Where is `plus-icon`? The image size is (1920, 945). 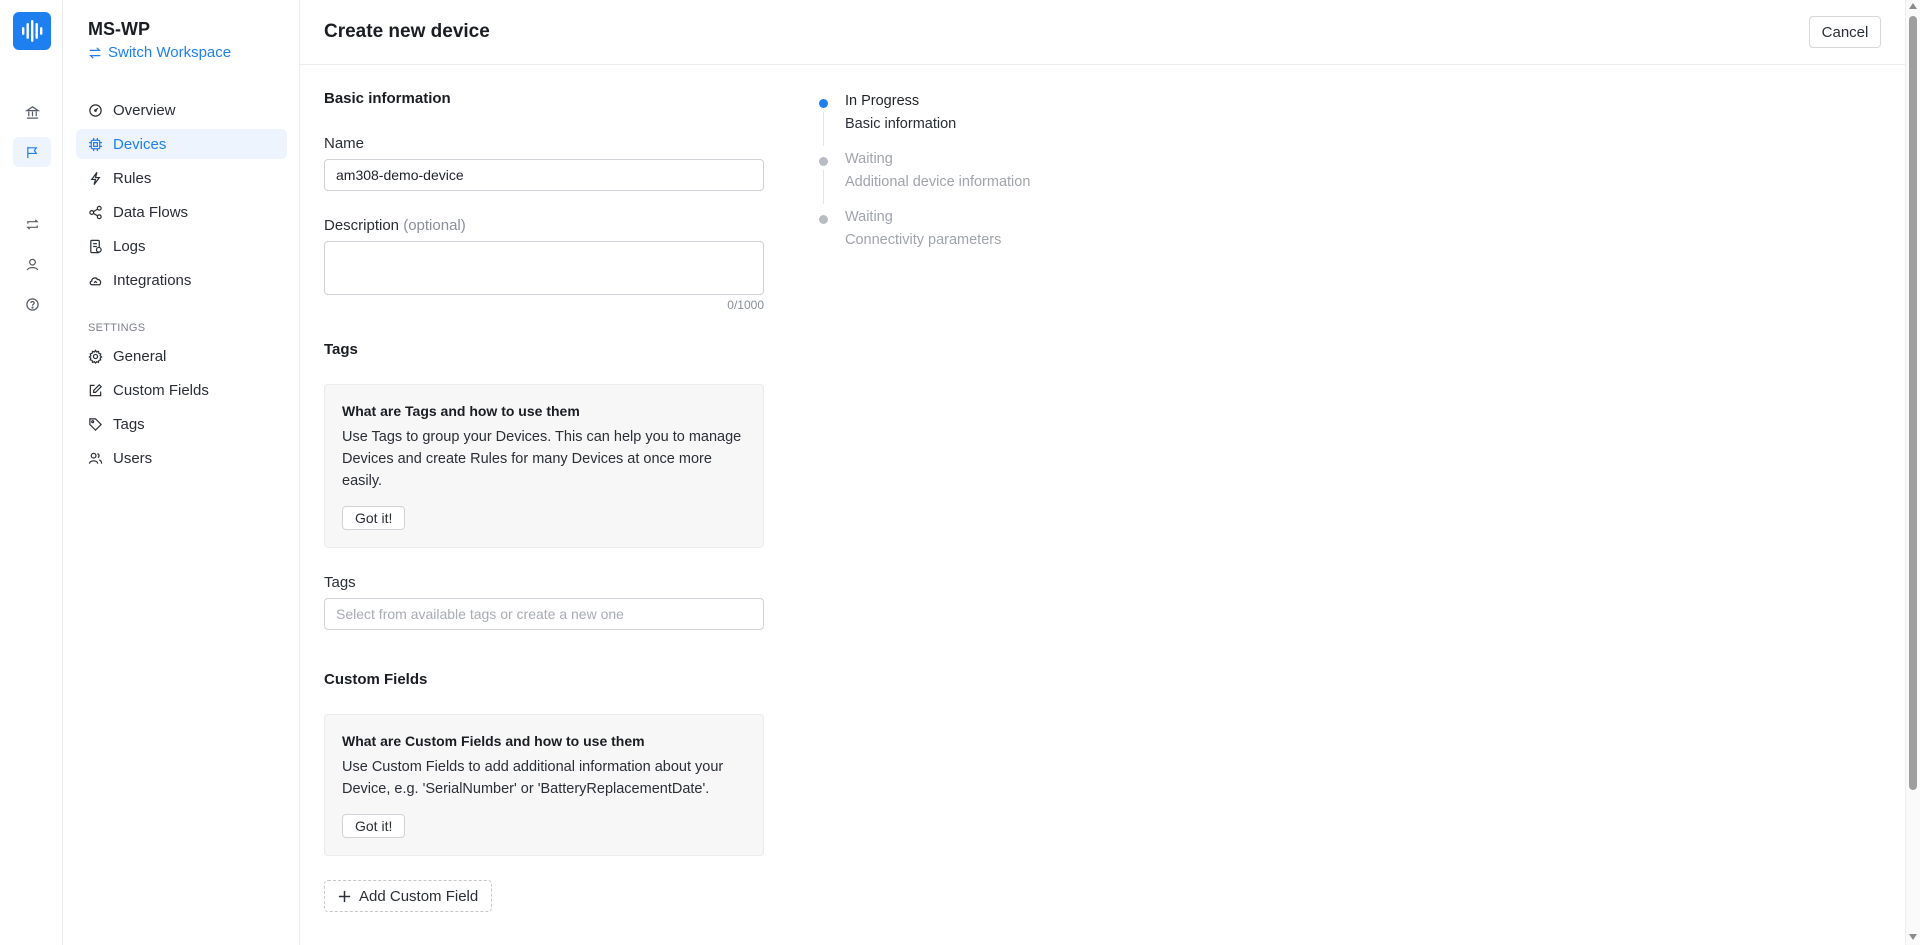
plus-icon is located at coordinates (344, 896).